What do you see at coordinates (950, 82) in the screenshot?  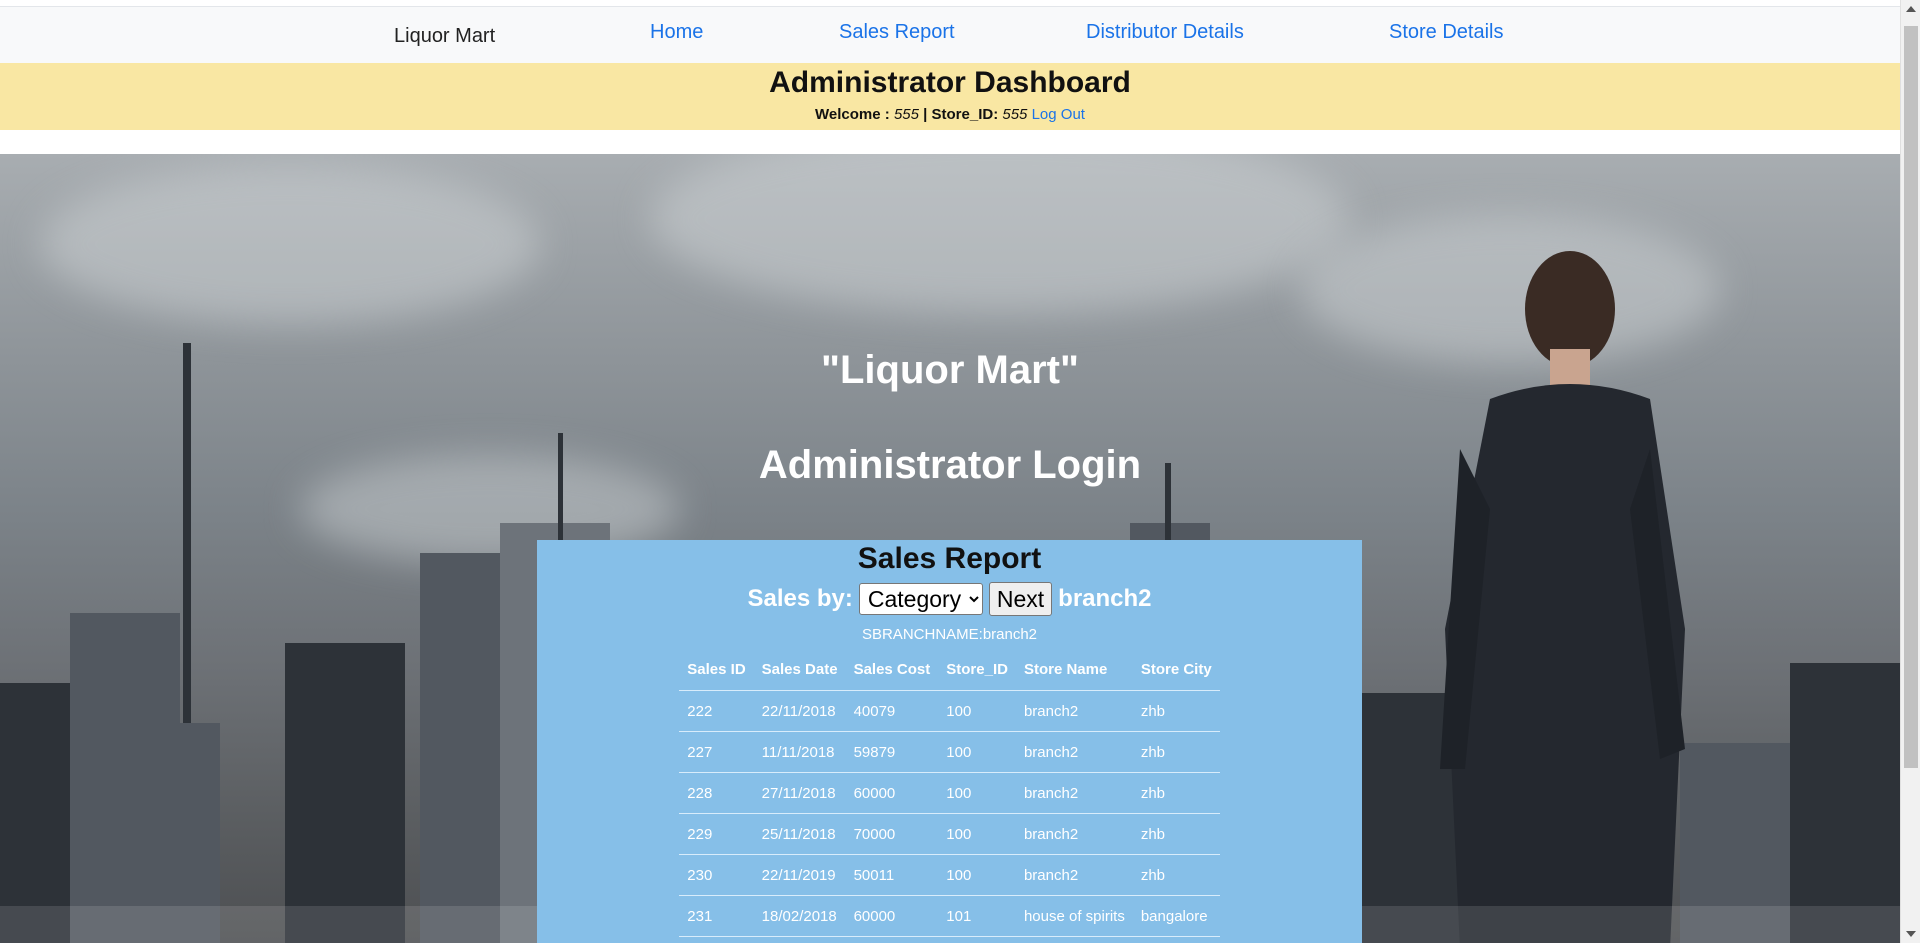 I see `dashboard-title: Administrator Dashboard` at bounding box center [950, 82].